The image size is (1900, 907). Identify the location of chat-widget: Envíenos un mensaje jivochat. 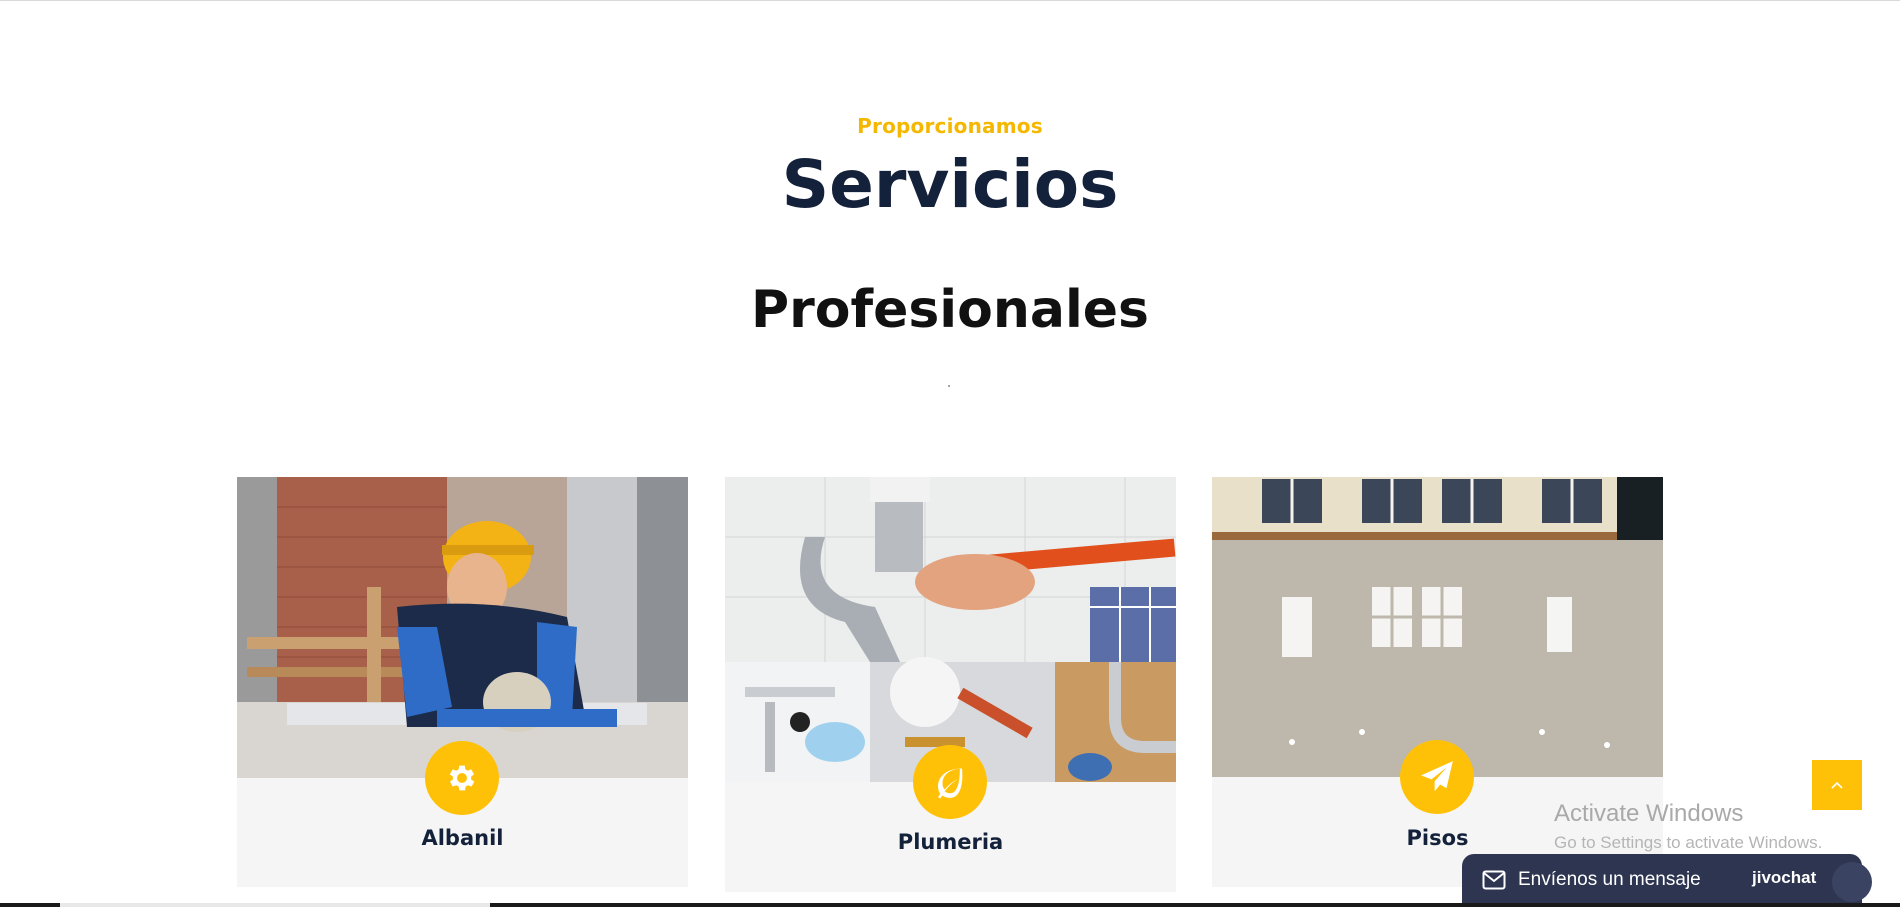
(1667, 880).